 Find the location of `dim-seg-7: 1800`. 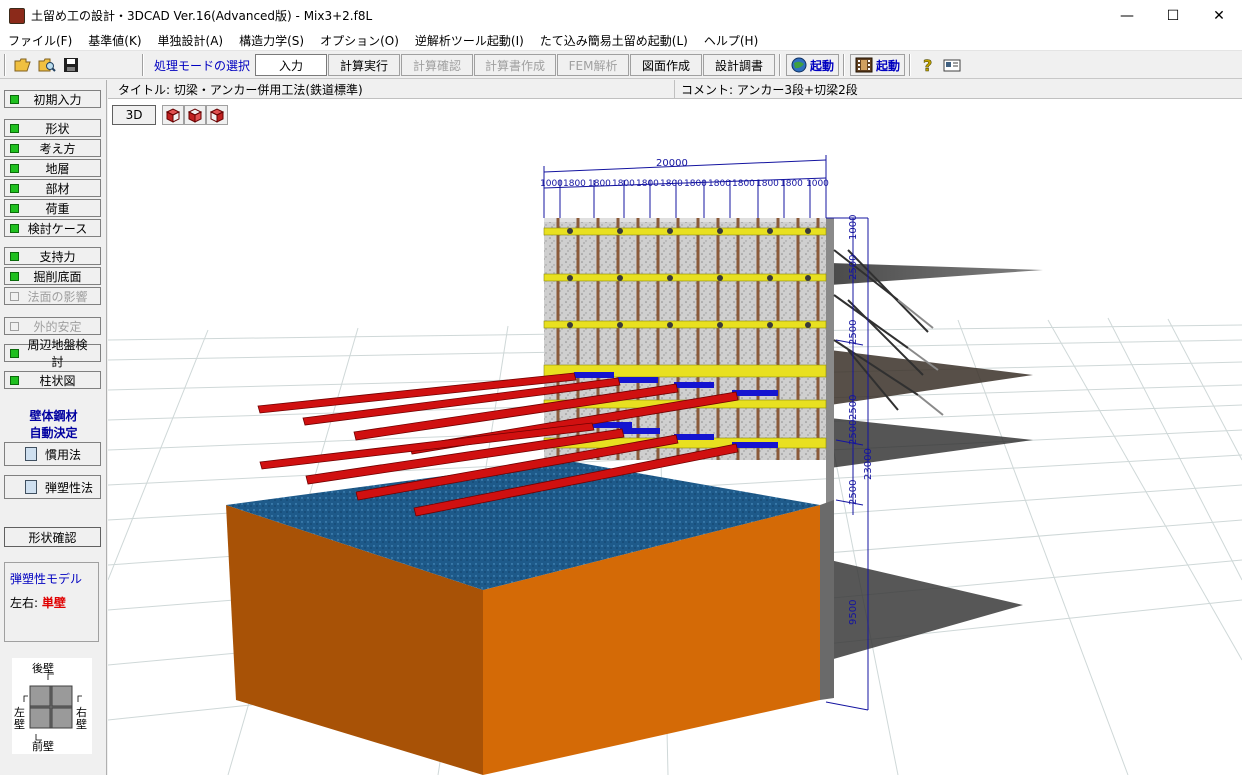

dim-seg-7: 1800 is located at coordinates (695, 184).